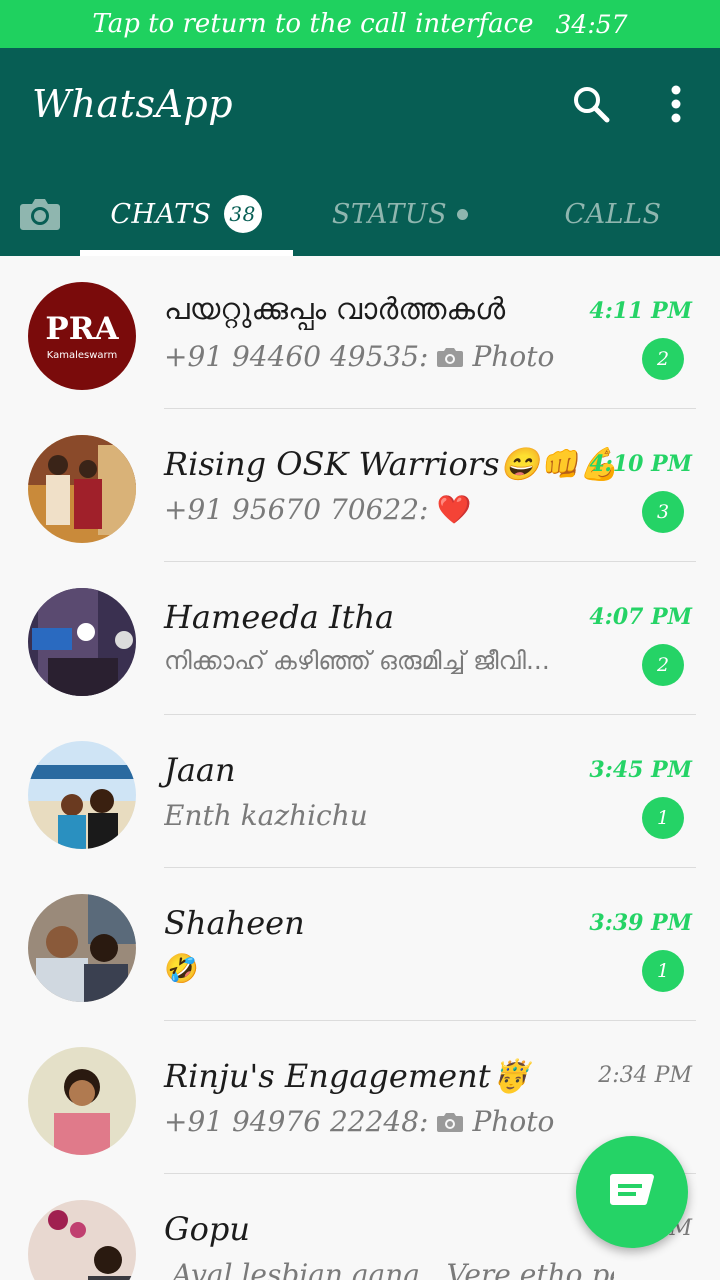 This screenshot has width=720, height=1280. I want to click on chat-name: Rising OSK Warriors😄👊💪, so click(392, 464).